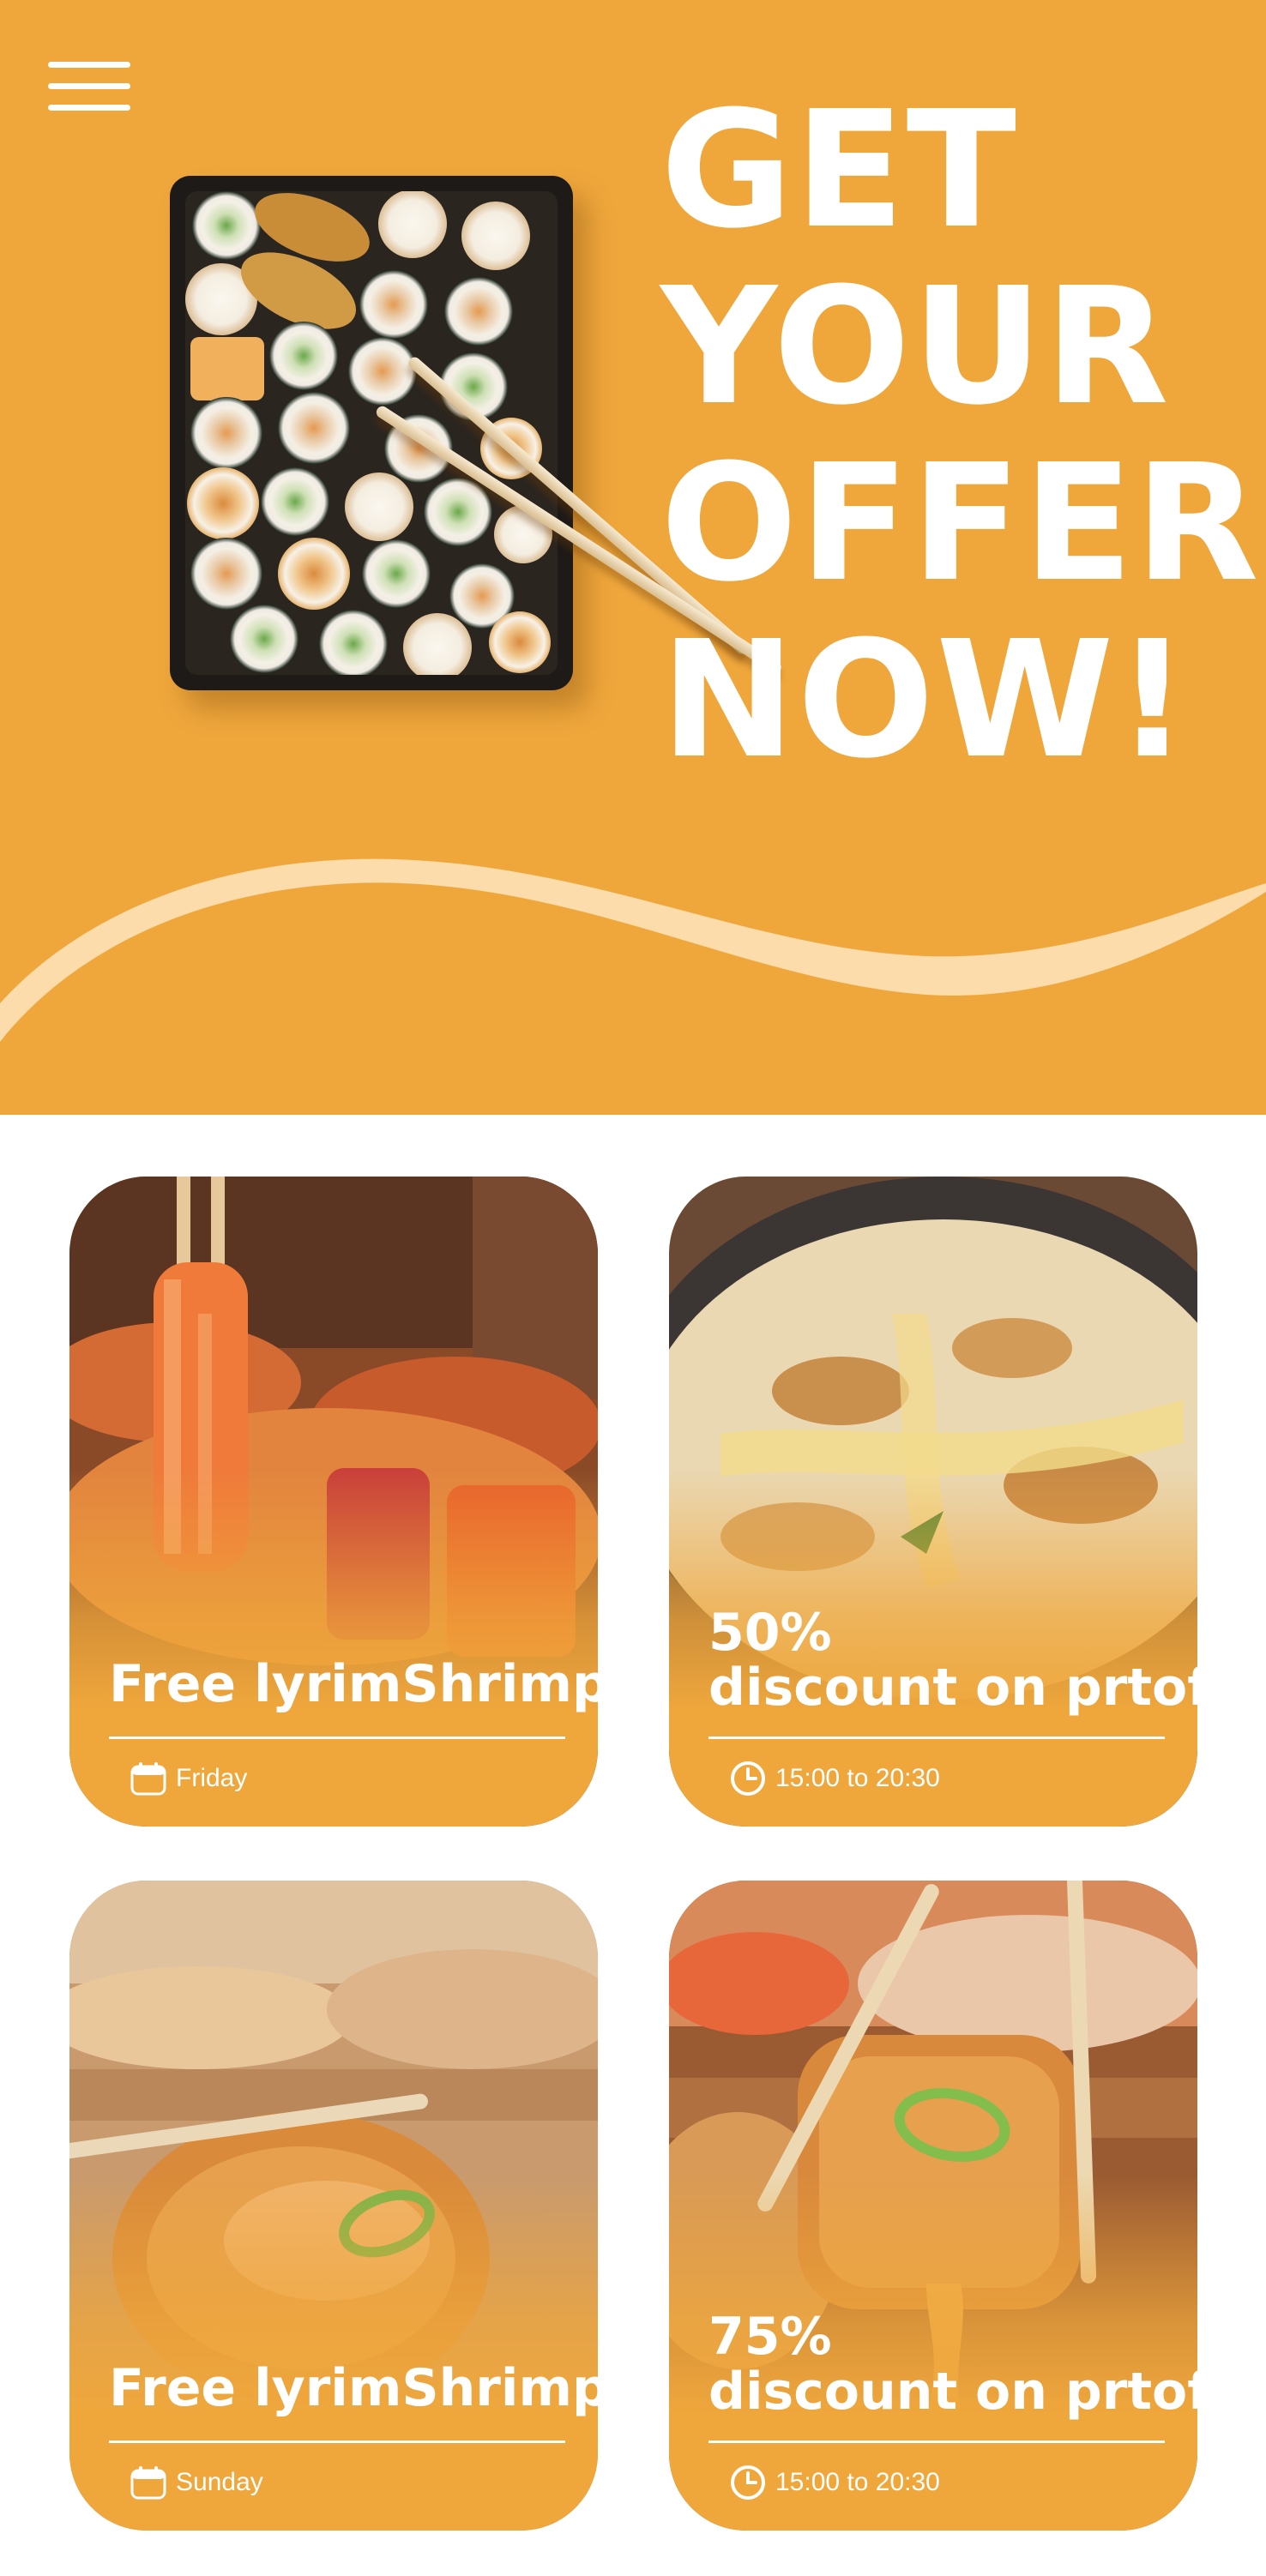 The height and width of the screenshot is (2576, 1266). I want to click on offer-card: Free lyrimShrimp Friday, so click(333, 1502).